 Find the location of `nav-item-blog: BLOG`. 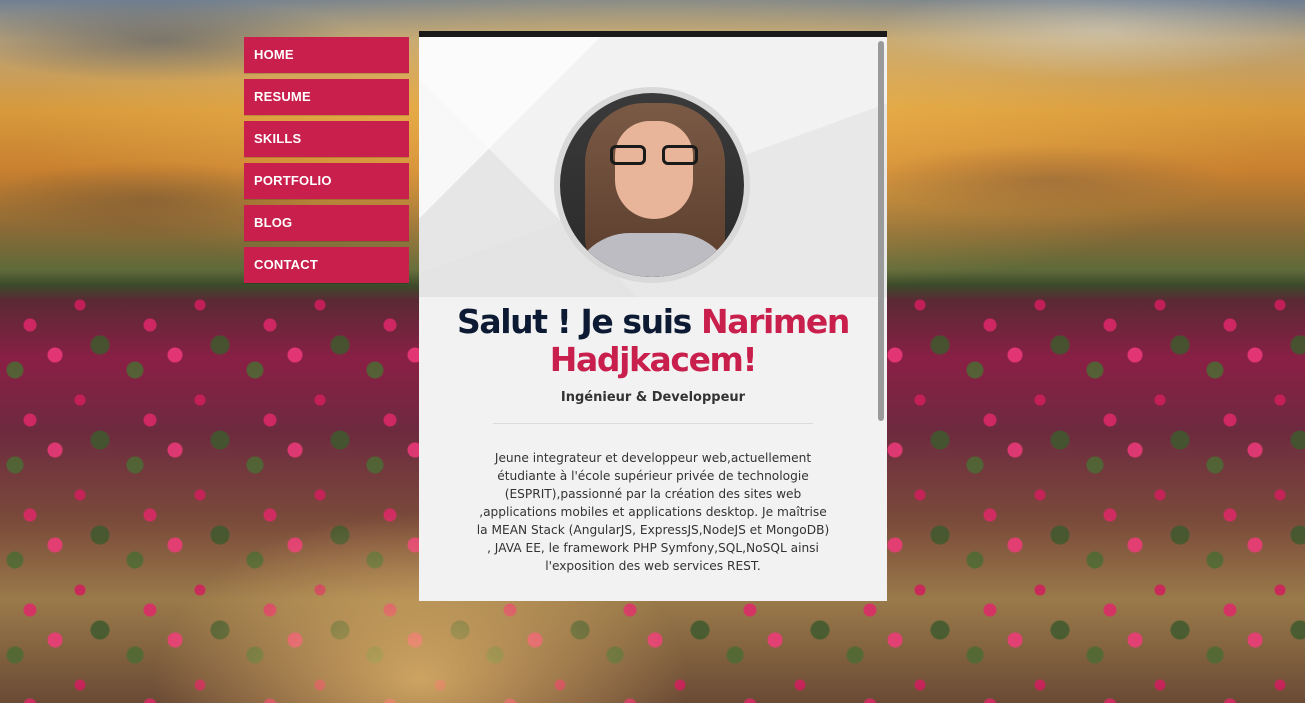

nav-item-blog: BLOG is located at coordinates (326, 223).